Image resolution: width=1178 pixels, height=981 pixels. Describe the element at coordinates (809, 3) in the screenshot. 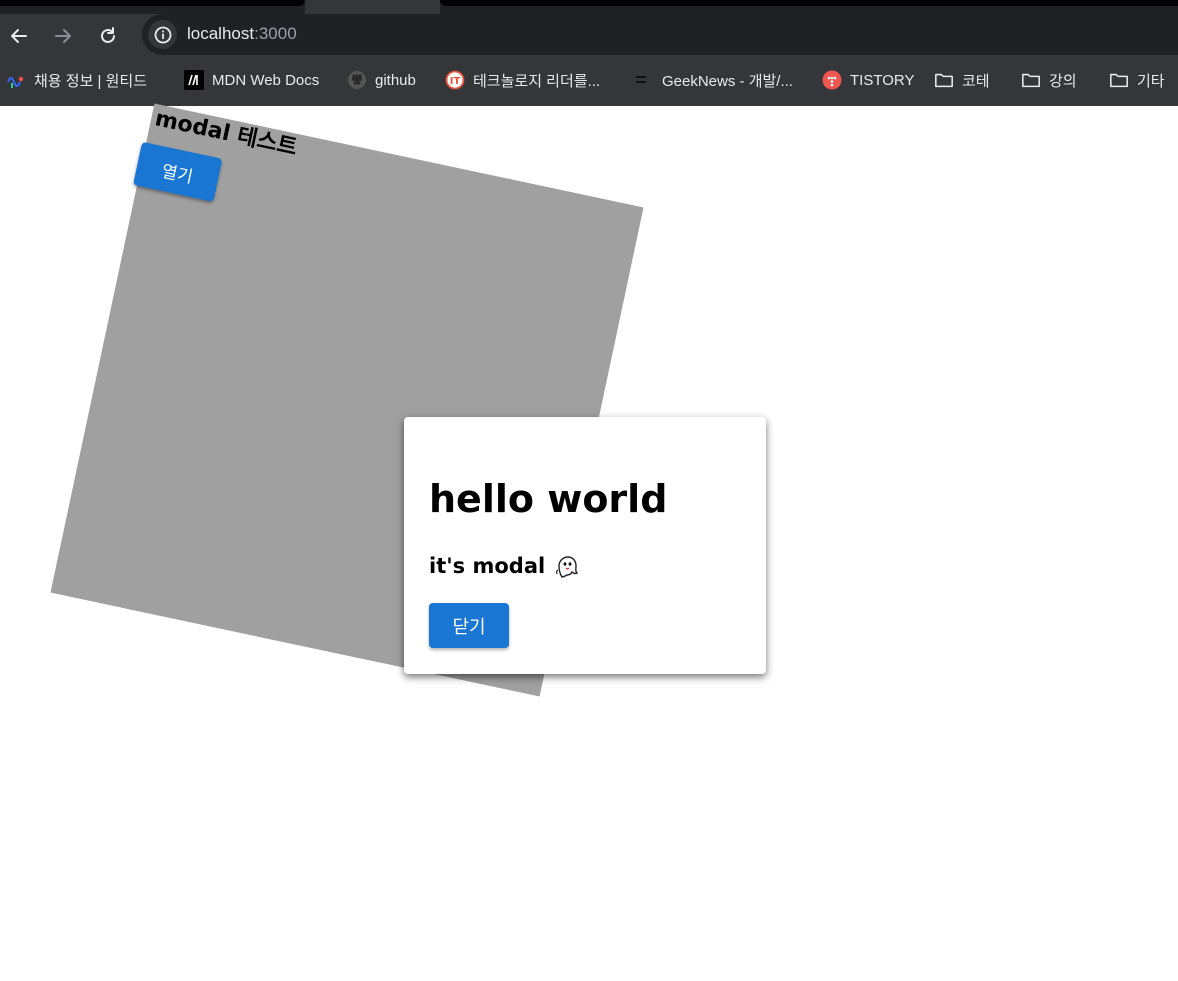

I see `tab-strip-right` at that location.